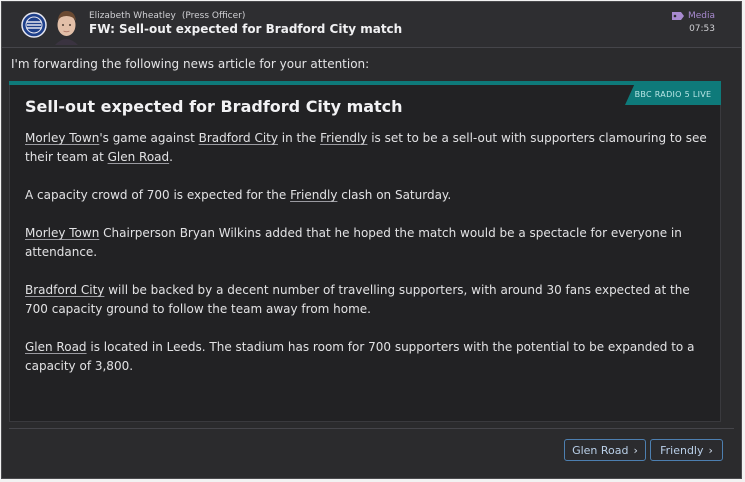  I want to click on friendly-button: Friendly ›, so click(686, 450).